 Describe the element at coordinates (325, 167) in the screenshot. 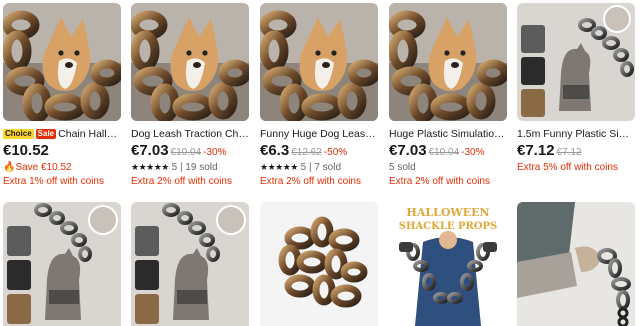

I see `sold-count: | 7 sold` at that location.